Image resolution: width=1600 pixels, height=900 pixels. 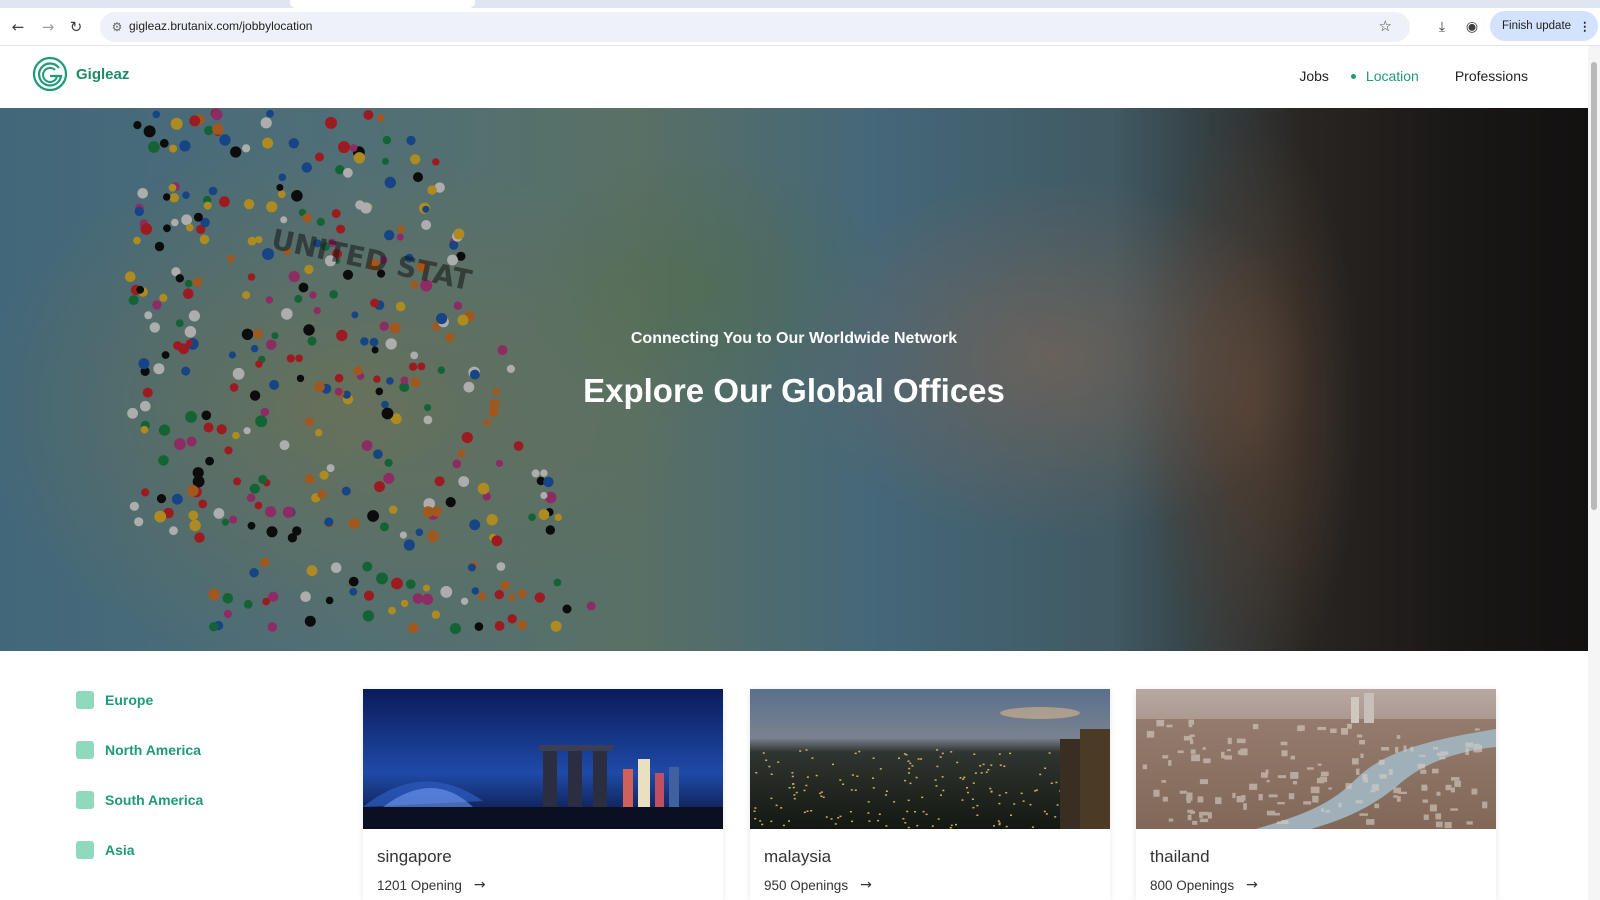 What do you see at coordinates (382, 4) in the screenshot?
I see `active-tab` at bounding box center [382, 4].